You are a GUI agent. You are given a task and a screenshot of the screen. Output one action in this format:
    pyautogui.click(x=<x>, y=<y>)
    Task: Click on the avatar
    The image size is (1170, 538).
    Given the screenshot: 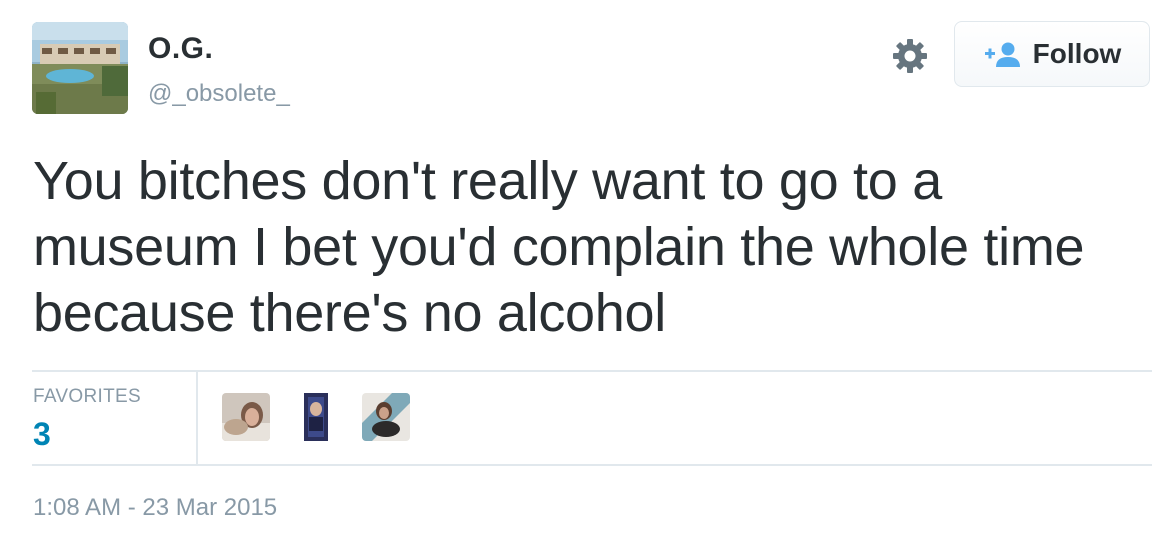 What is the action you would take?
    pyautogui.click(x=80, y=68)
    